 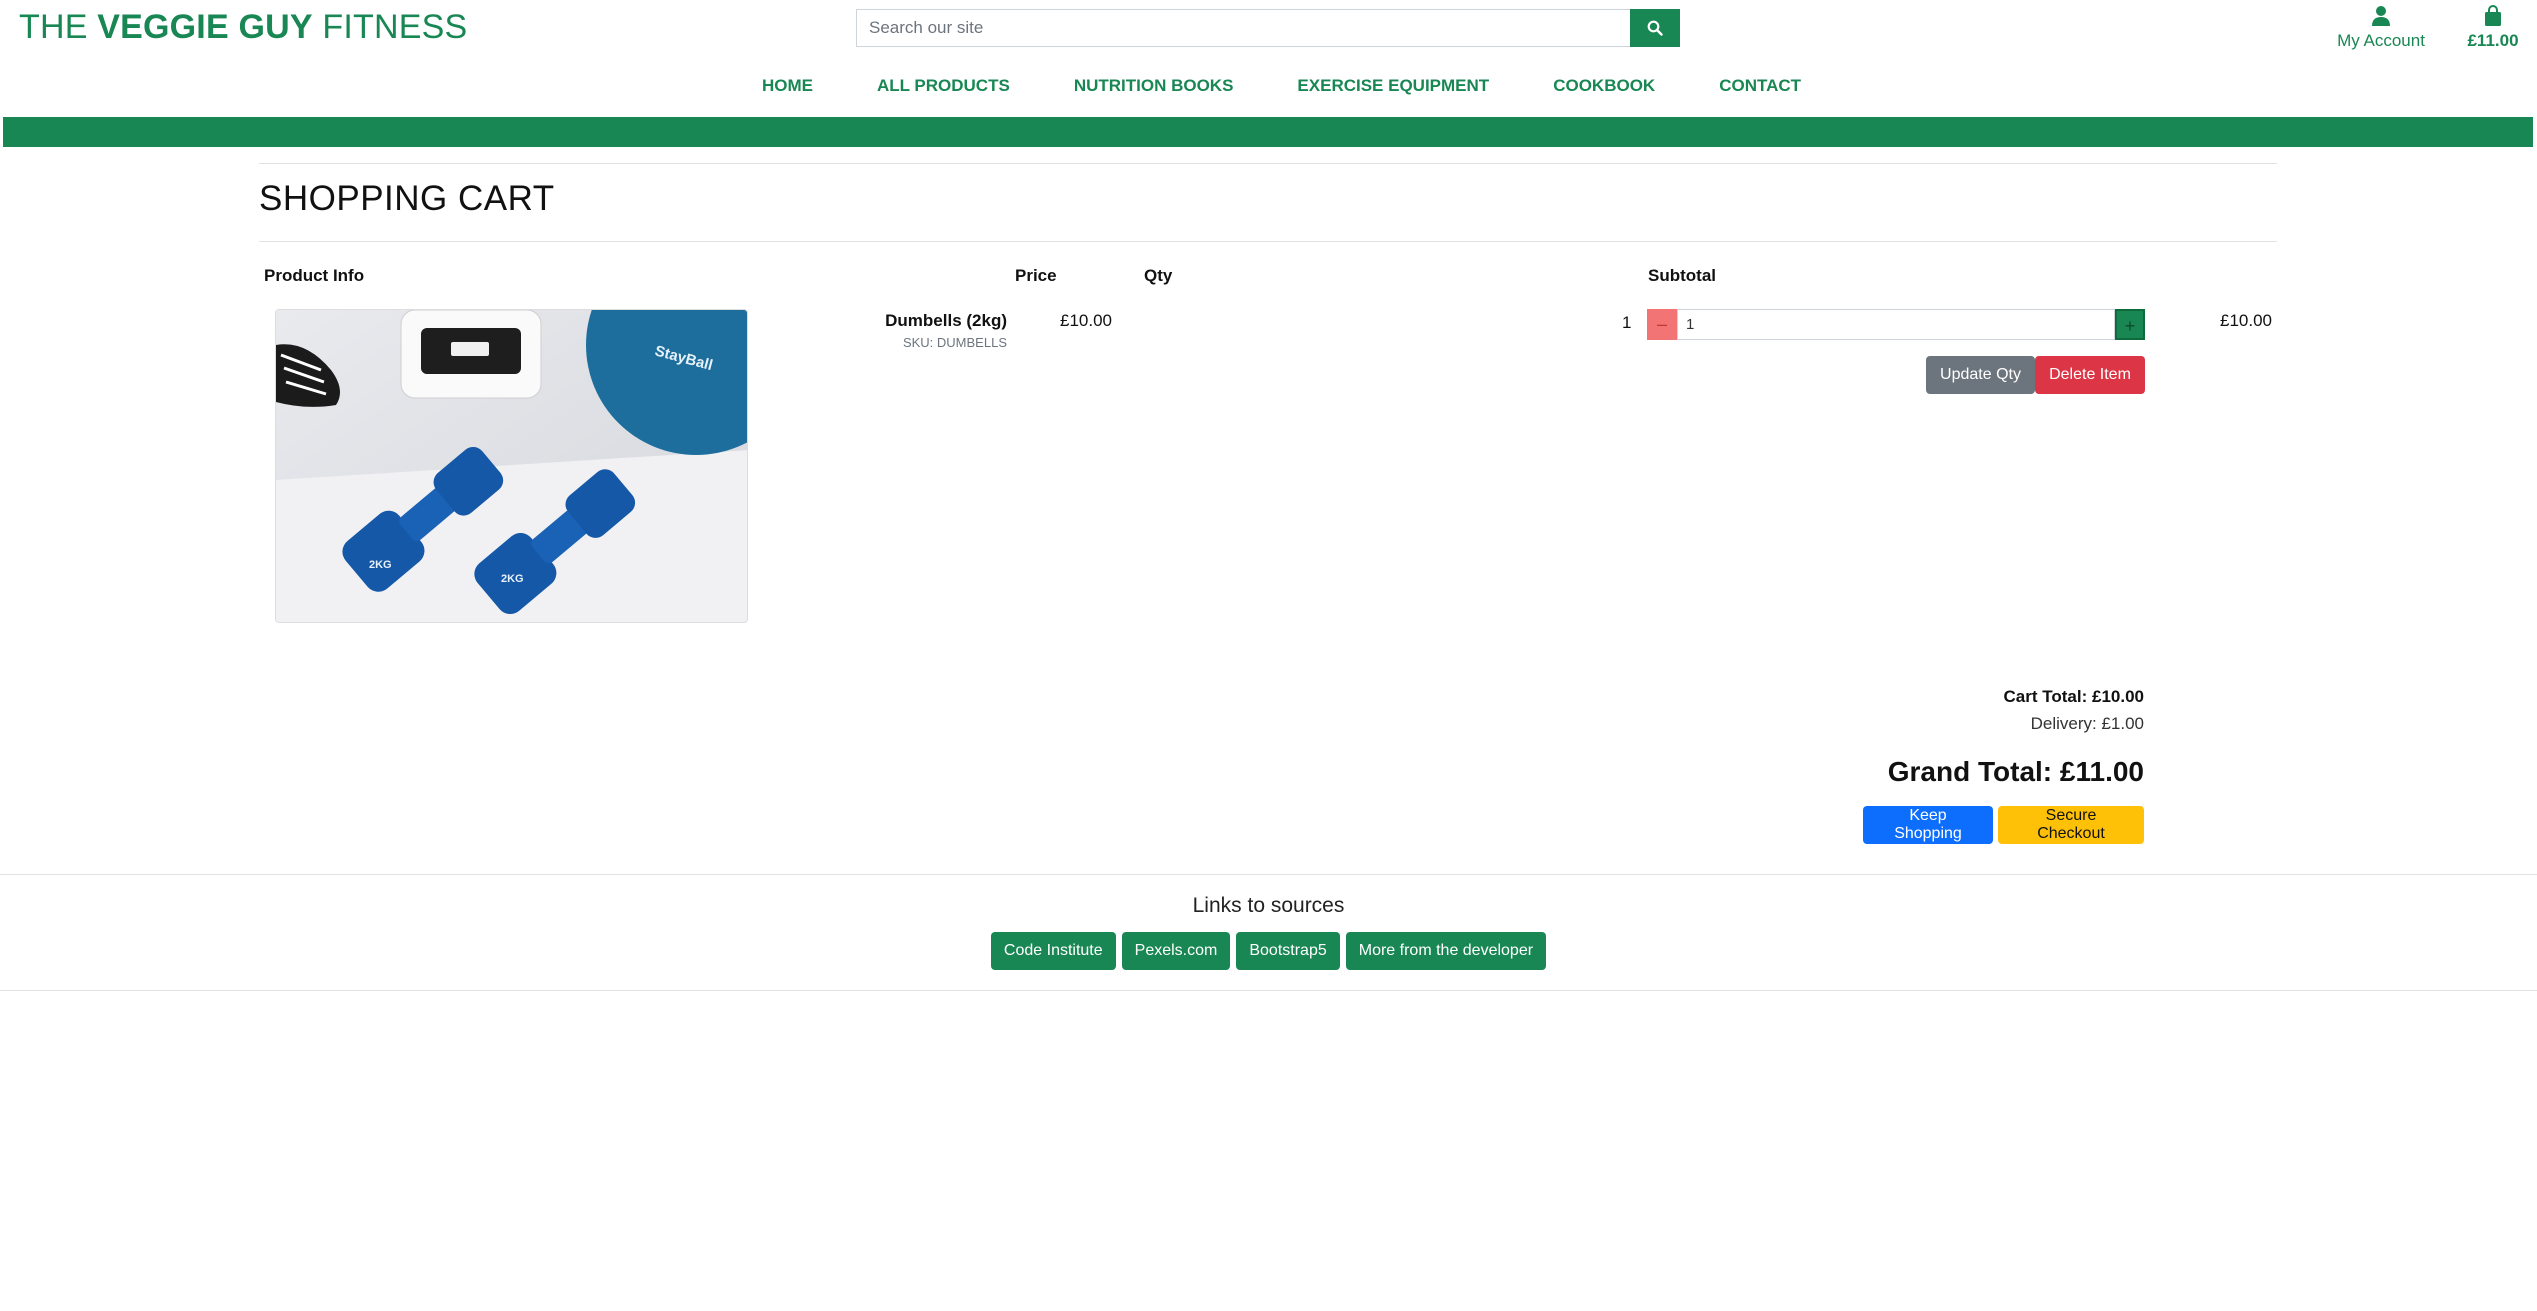 I want to click on product-image: StayBall 2KG 2KG, so click(x=511, y=466).